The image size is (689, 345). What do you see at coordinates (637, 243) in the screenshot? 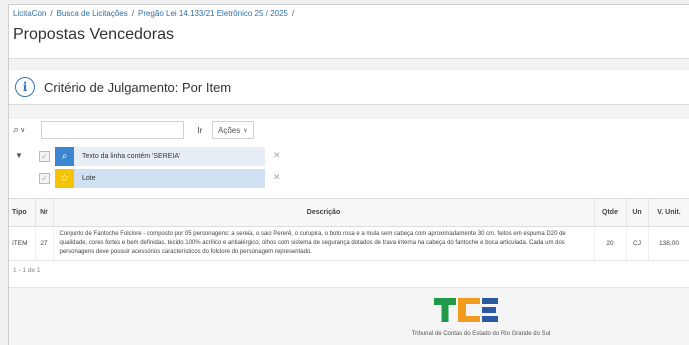
I see `cell-un: CJ` at bounding box center [637, 243].